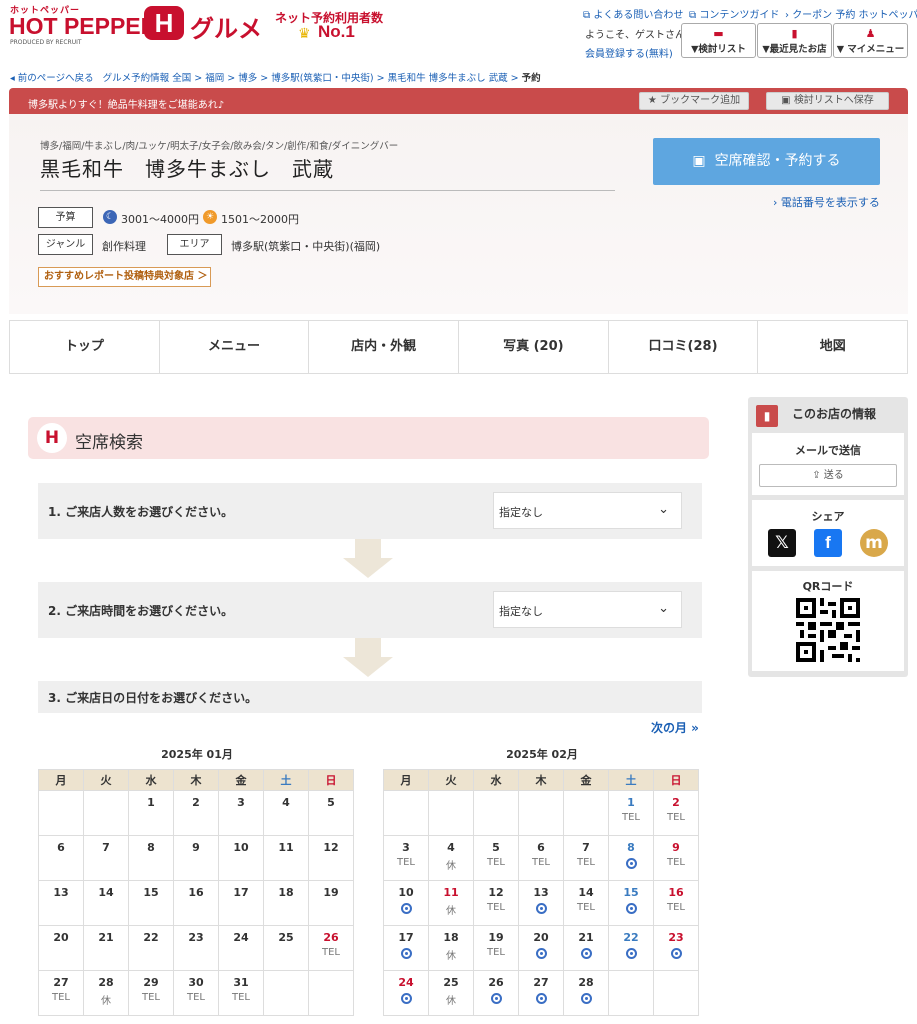 The image size is (917, 1024). Describe the element at coordinates (870, 40) in the screenshot. I see `my-menu-button: ♟ ▼ マイメニュー` at that location.